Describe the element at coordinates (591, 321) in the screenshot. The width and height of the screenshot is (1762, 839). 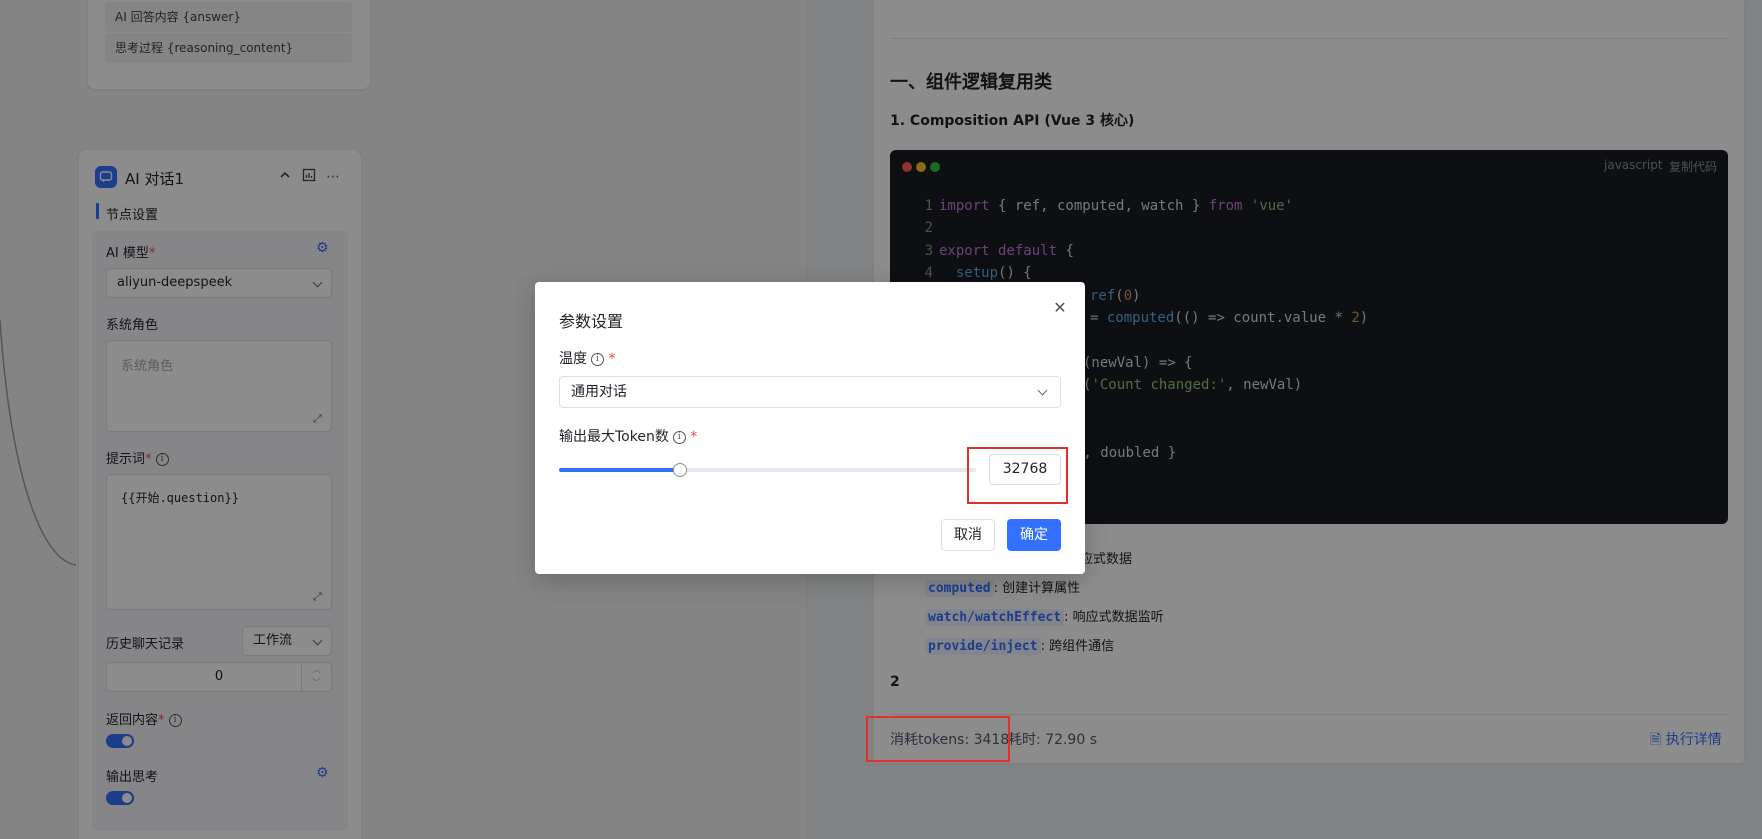
I see `dialog-title: 参数设置` at that location.